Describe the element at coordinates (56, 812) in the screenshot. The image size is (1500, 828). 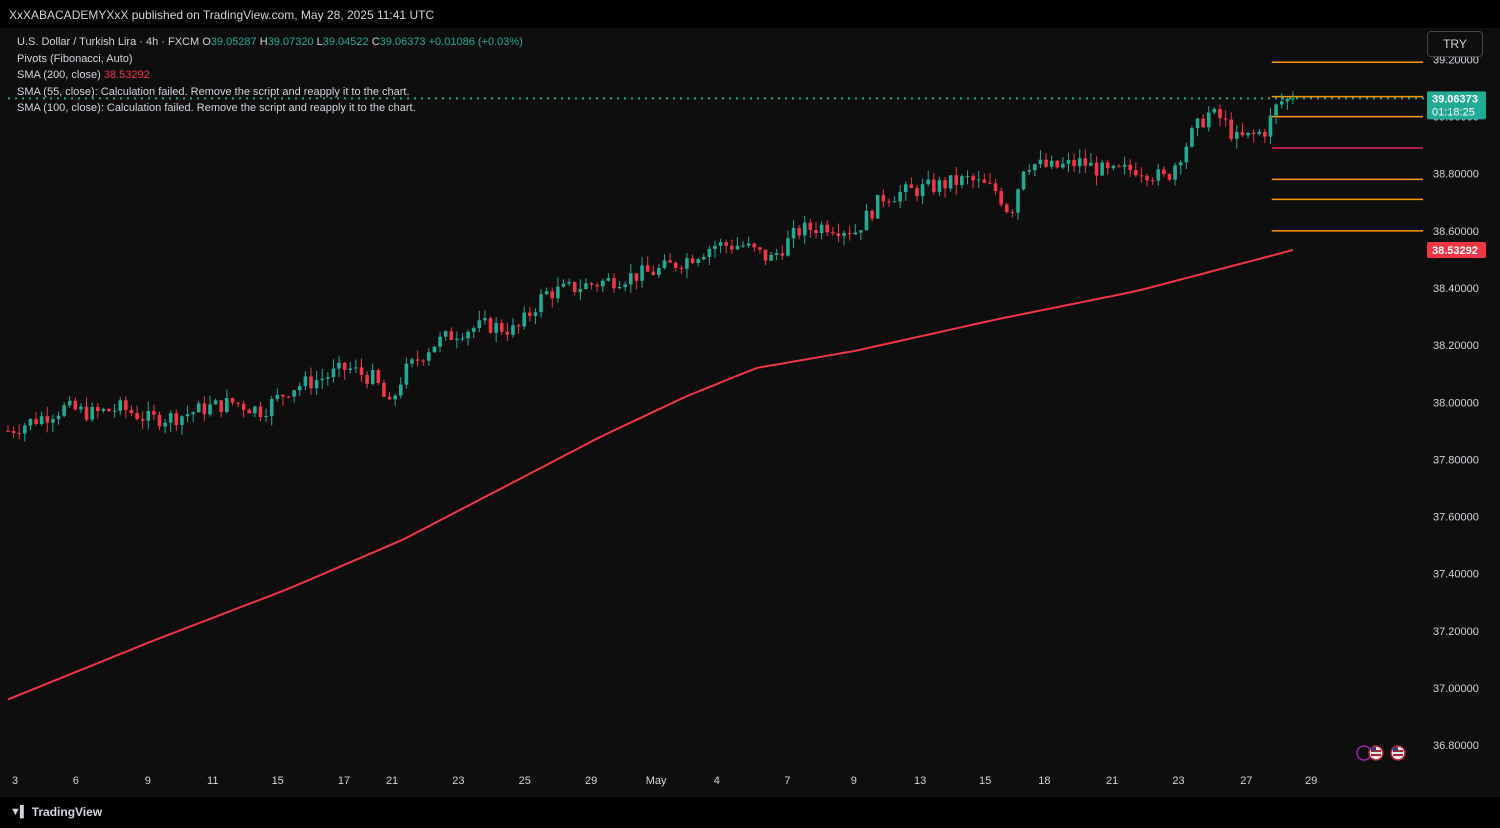
I see `tradingview-logo: ▼▌ TradingView` at that location.